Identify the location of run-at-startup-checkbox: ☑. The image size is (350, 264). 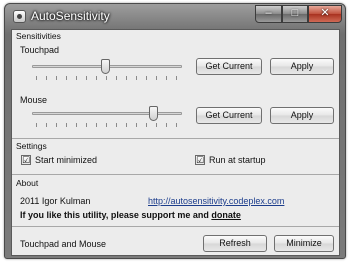
(200, 160).